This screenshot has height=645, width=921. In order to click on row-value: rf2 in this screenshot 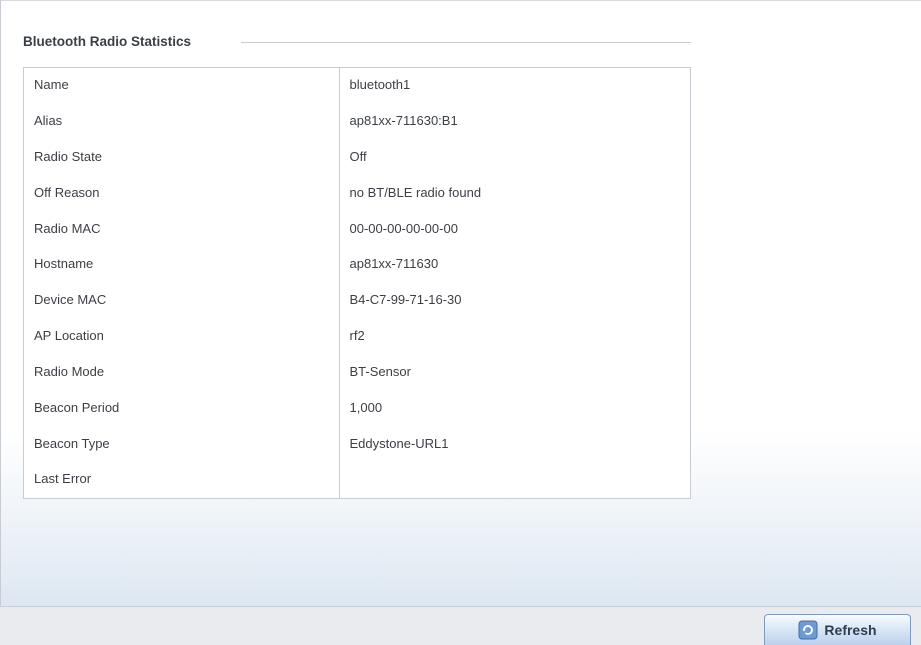, I will do `click(357, 336)`.